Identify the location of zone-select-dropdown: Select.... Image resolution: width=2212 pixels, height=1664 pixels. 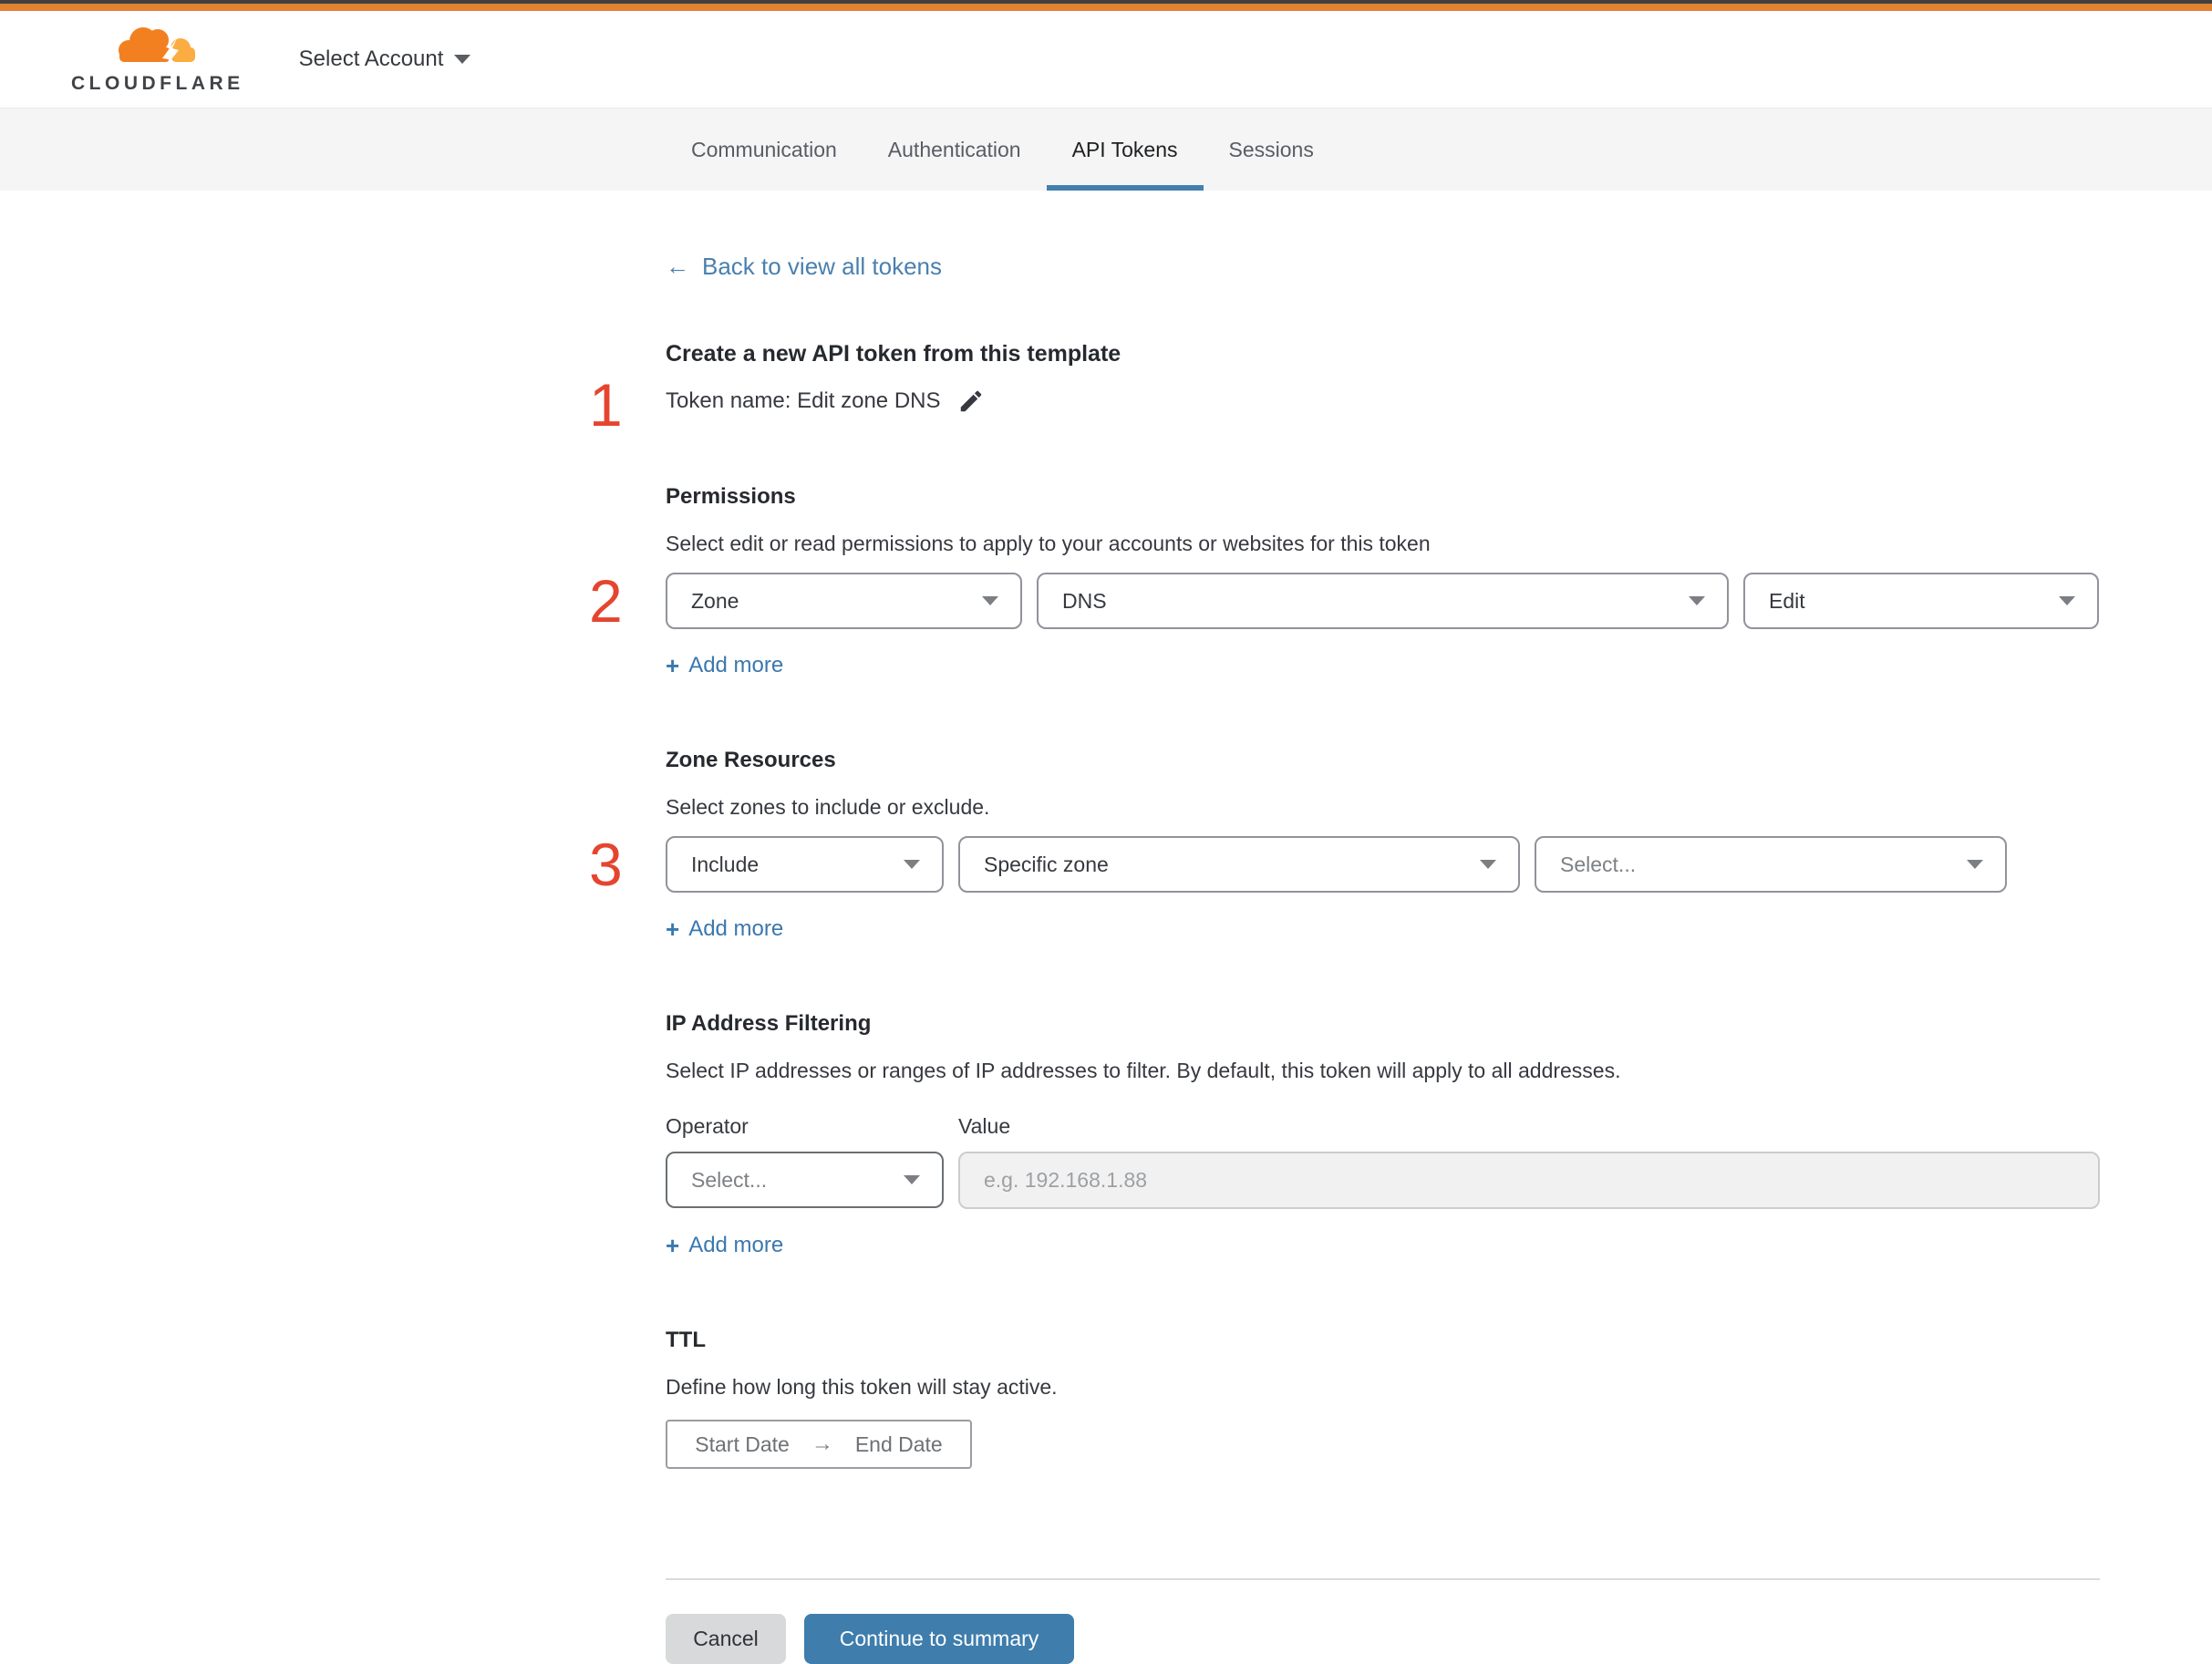
(1771, 864).